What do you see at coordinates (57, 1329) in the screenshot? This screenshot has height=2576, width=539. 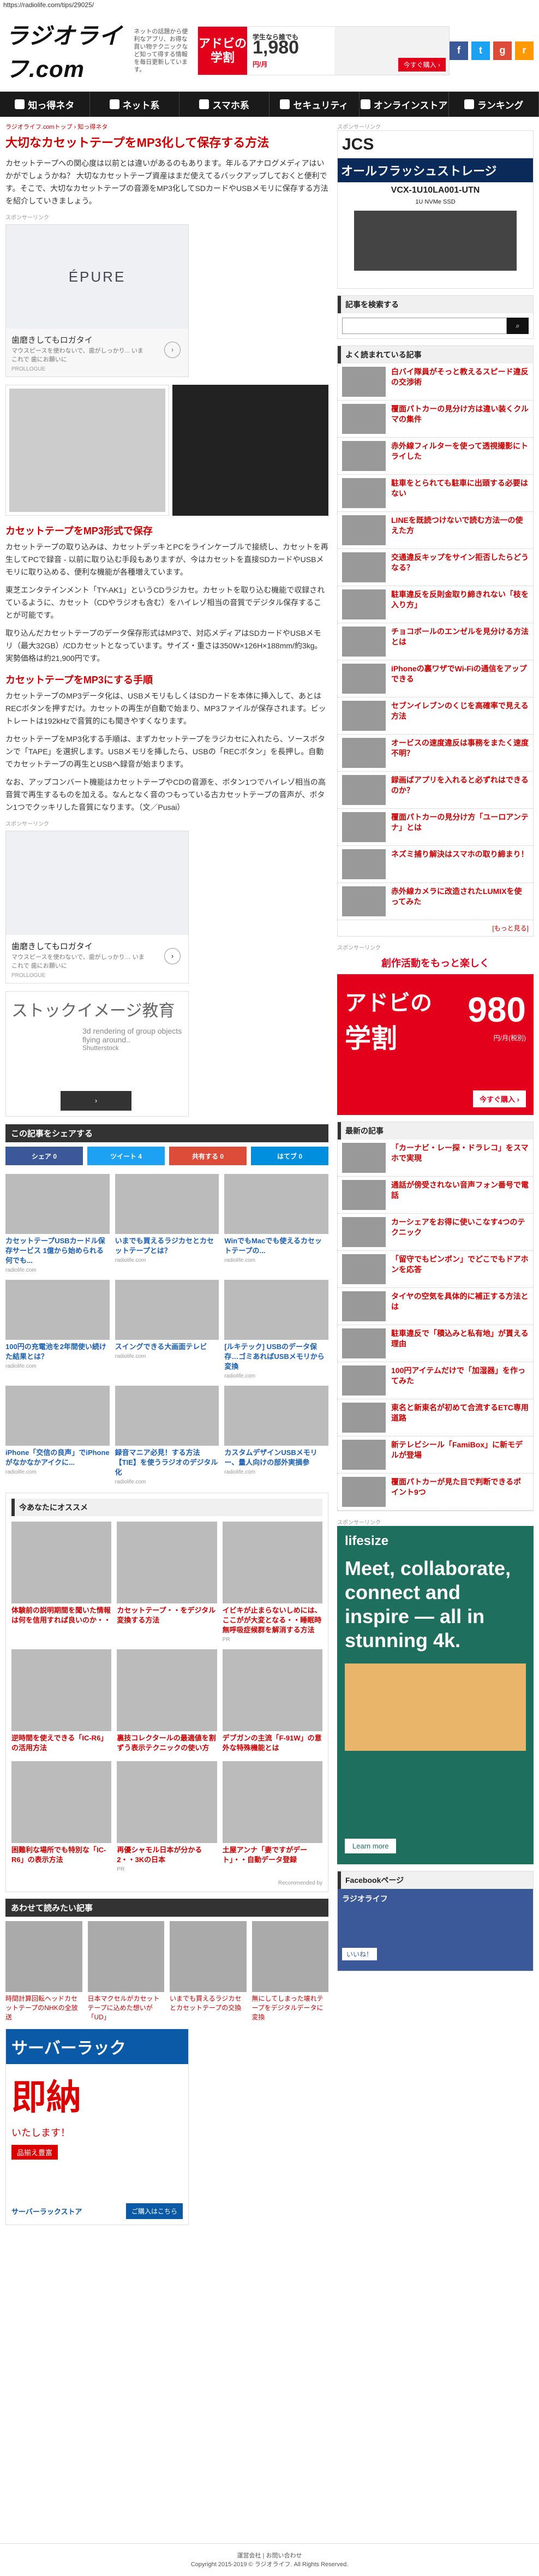 I see `related-card: 100円の充電池を2年間使い続けた結果とは？ radiolife.com` at bounding box center [57, 1329].